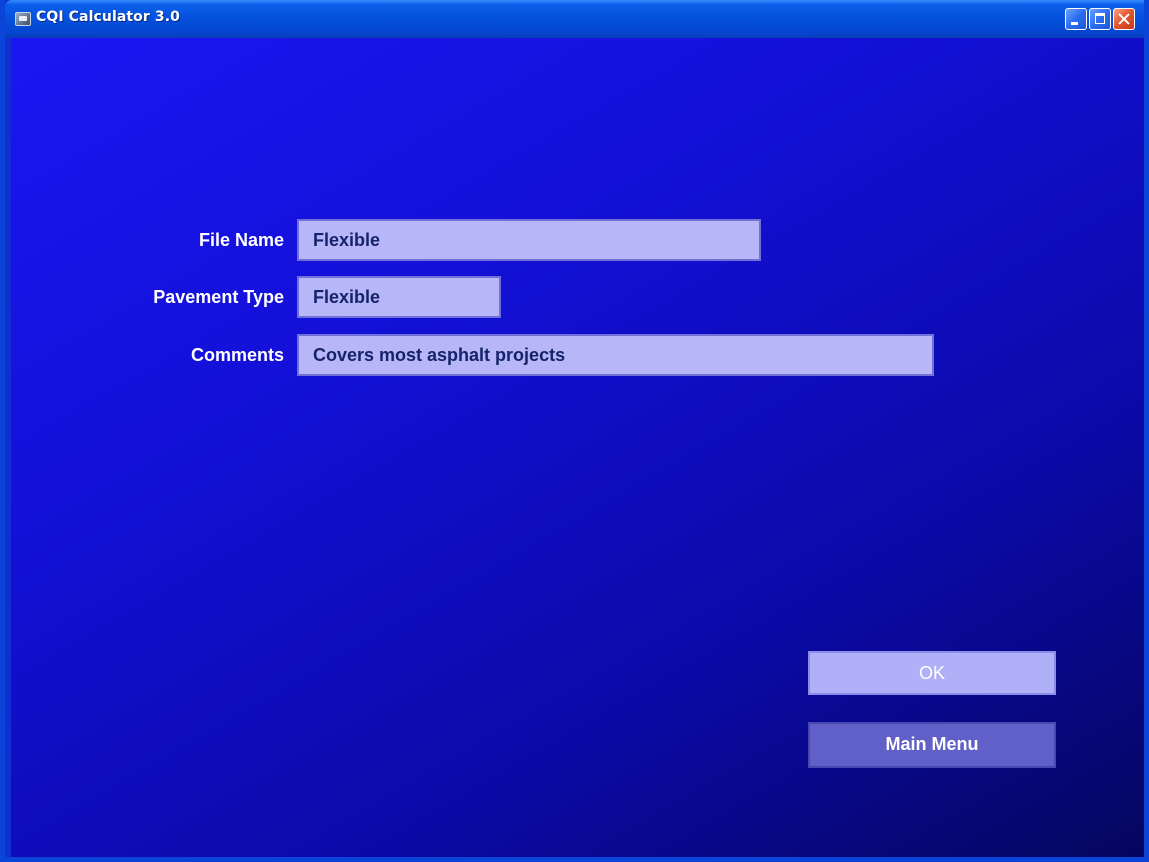 The image size is (1149, 862). Describe the element at coordinates (399, 297) in the screenshot. I see `pavement-type-field: Flexible` at that location.